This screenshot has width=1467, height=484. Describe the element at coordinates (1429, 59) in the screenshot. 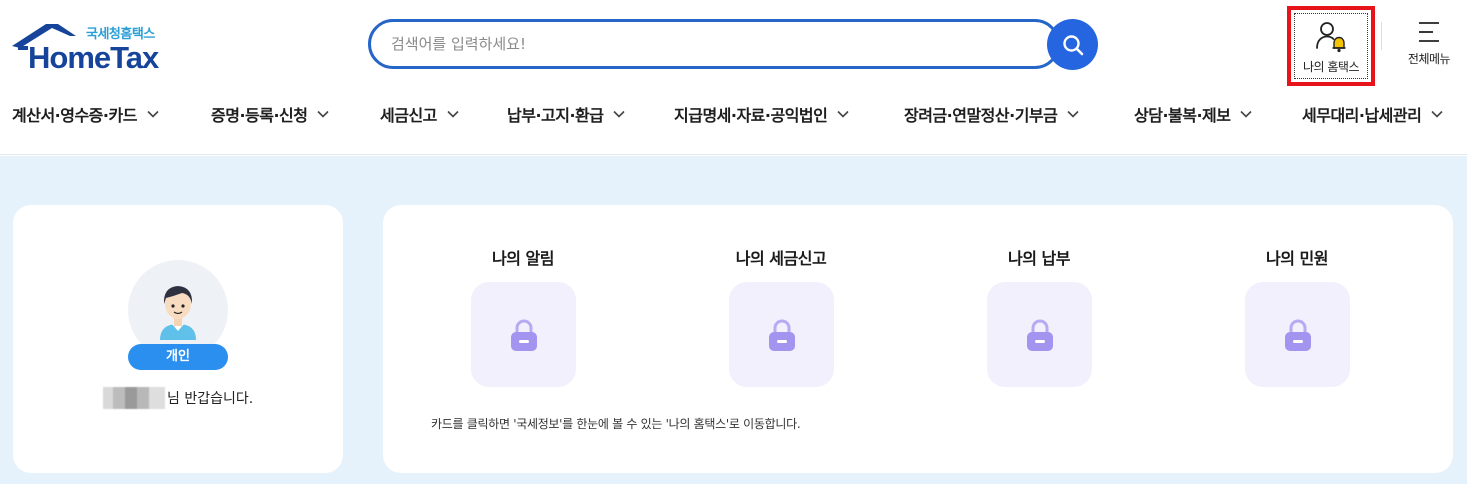

I see `all-menu-label: 전체메뉴` at that location.